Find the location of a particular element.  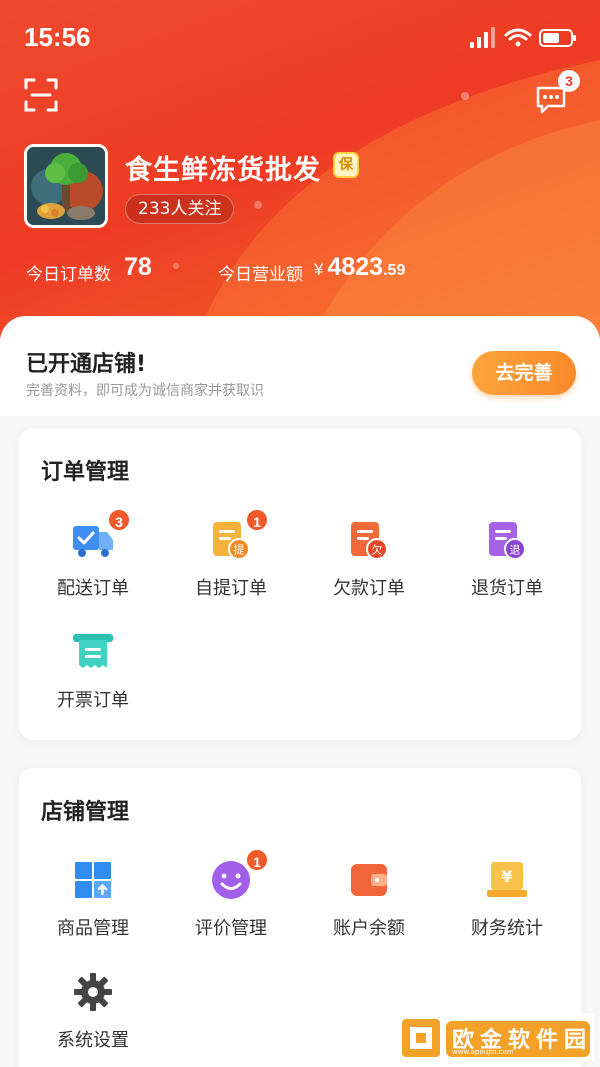

today-revenue-value: ¥4823.59 is located at coordinates (359, 267).